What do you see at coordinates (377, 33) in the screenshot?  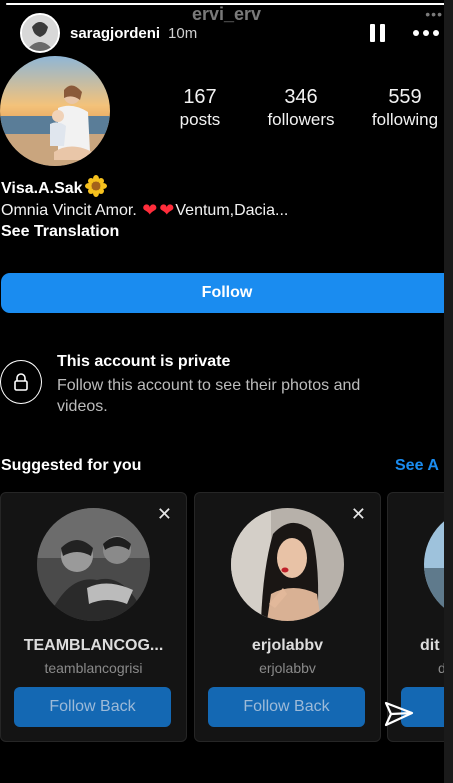 I see `pause-icon` at bounding box center [377, 33].